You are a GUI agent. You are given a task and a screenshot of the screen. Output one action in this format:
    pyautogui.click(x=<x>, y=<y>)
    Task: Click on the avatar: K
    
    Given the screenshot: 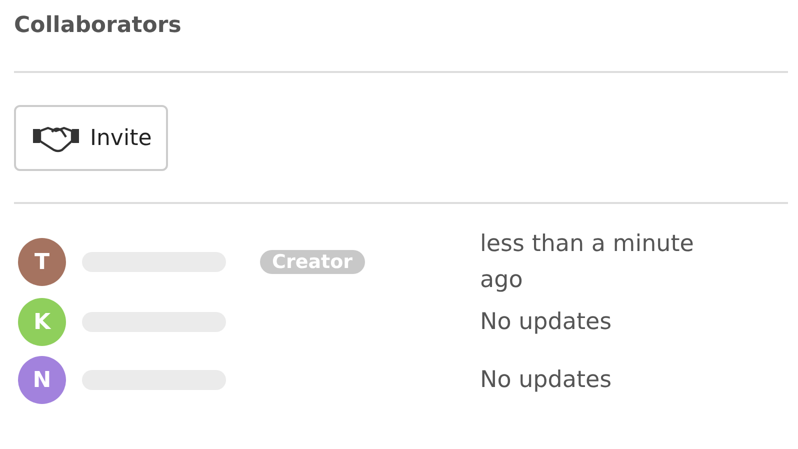 What is the action you would take?
    pyautogui.click(x=42, y=322)
    